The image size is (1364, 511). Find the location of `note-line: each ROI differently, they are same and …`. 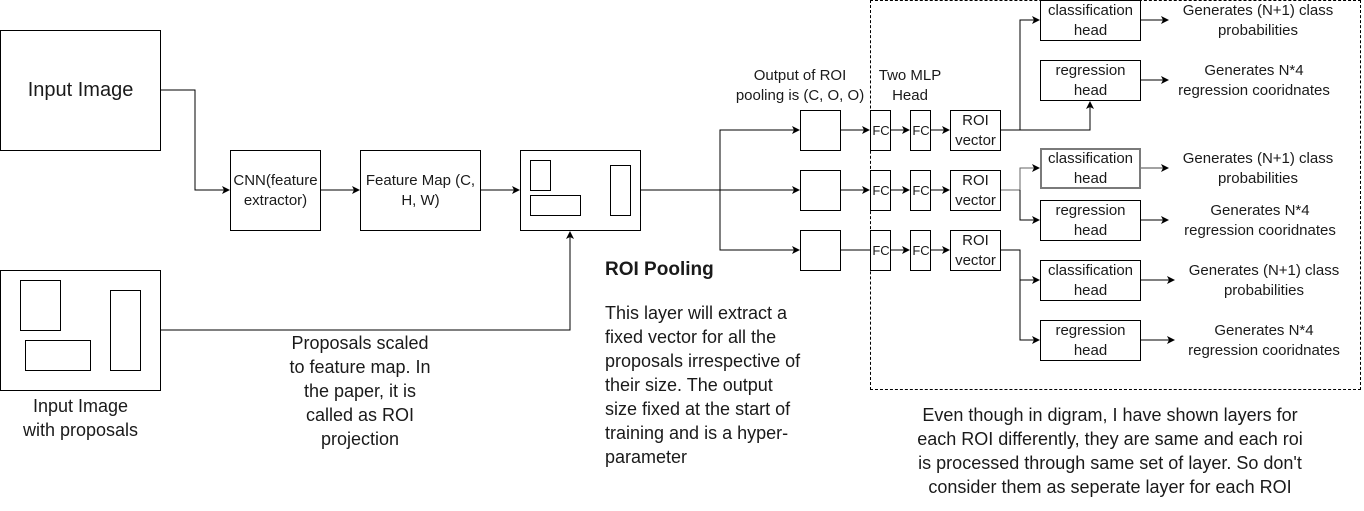

note-line: each ROI differently, they are same and … is located at coordinates (1110, 439).